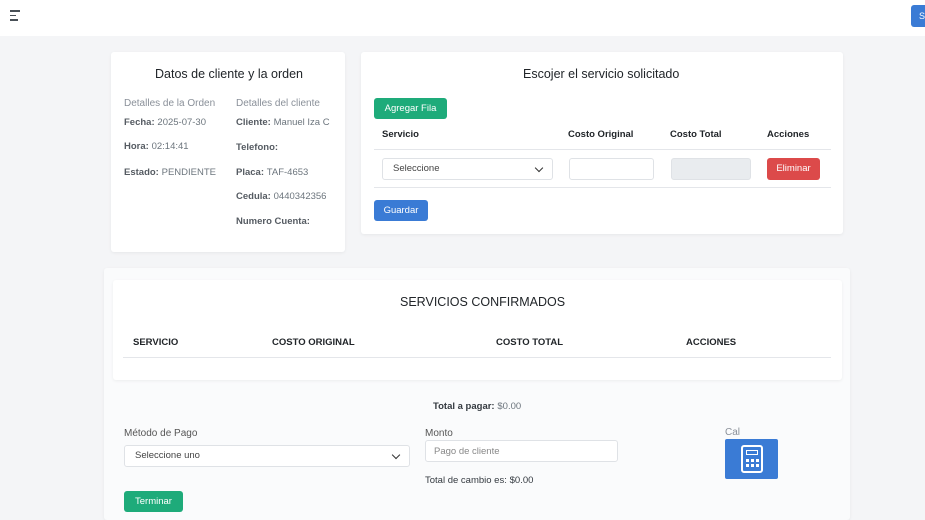 The image size is (925, 520). Describe the element at coordinates (462, 18) in the screenshot. I see `top-bar: S` at that location.